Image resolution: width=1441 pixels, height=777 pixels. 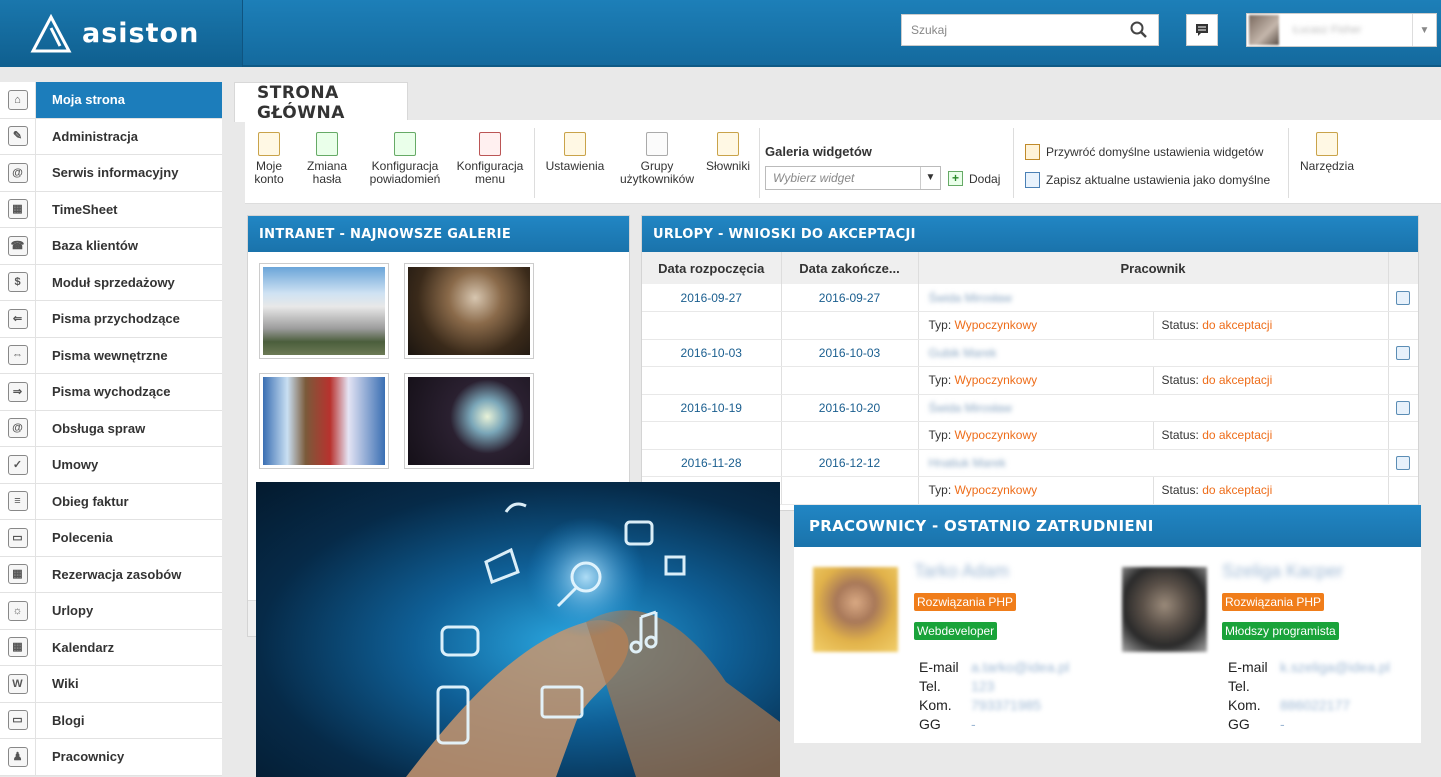 I want to click on start-date: 2016-10-19, so click(x=712, y=408).